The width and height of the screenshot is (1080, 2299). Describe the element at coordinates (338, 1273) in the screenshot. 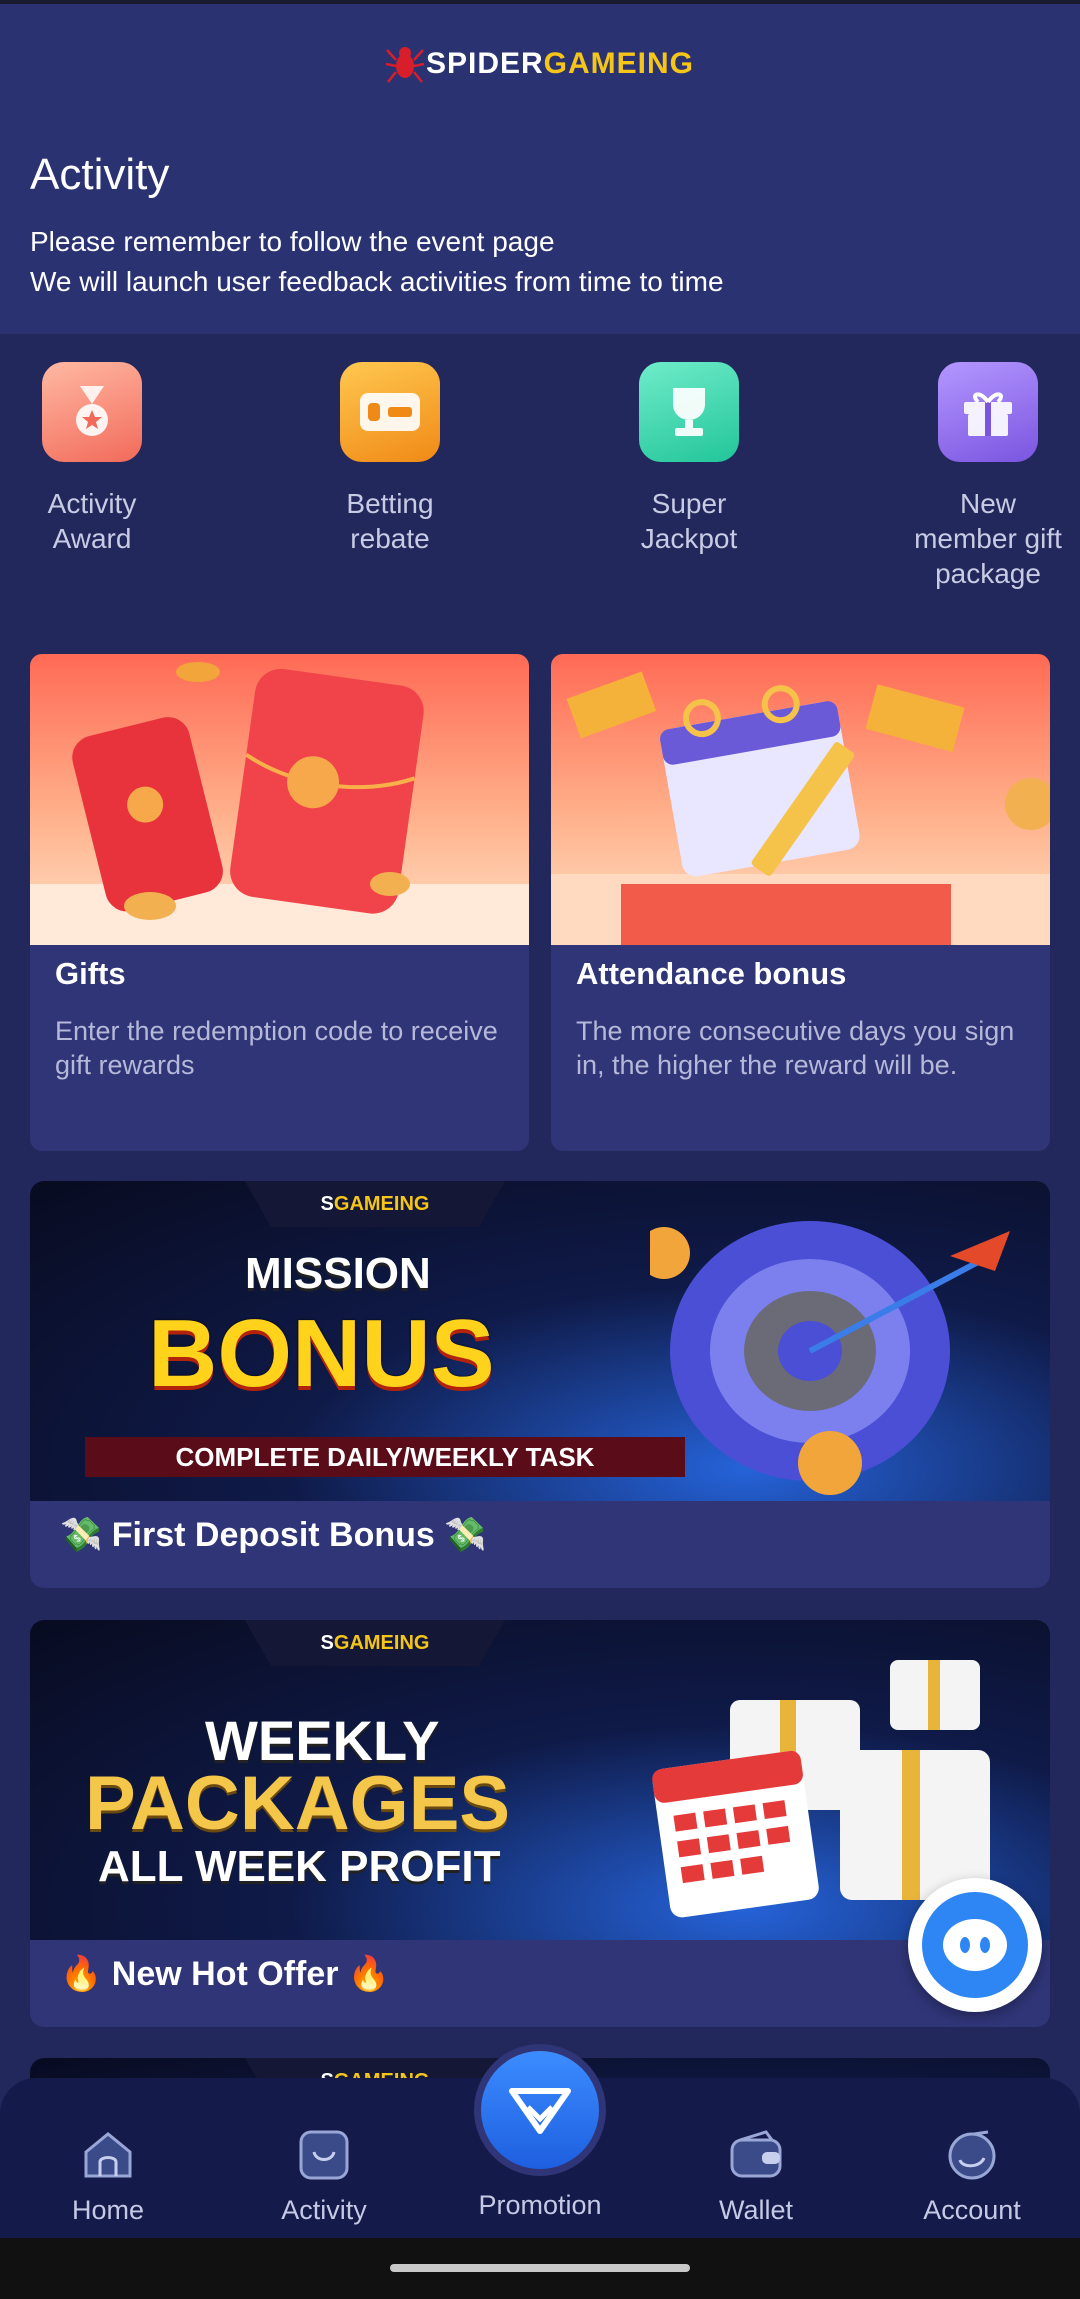

I see `banner-headline-1: MISSION` at that location.